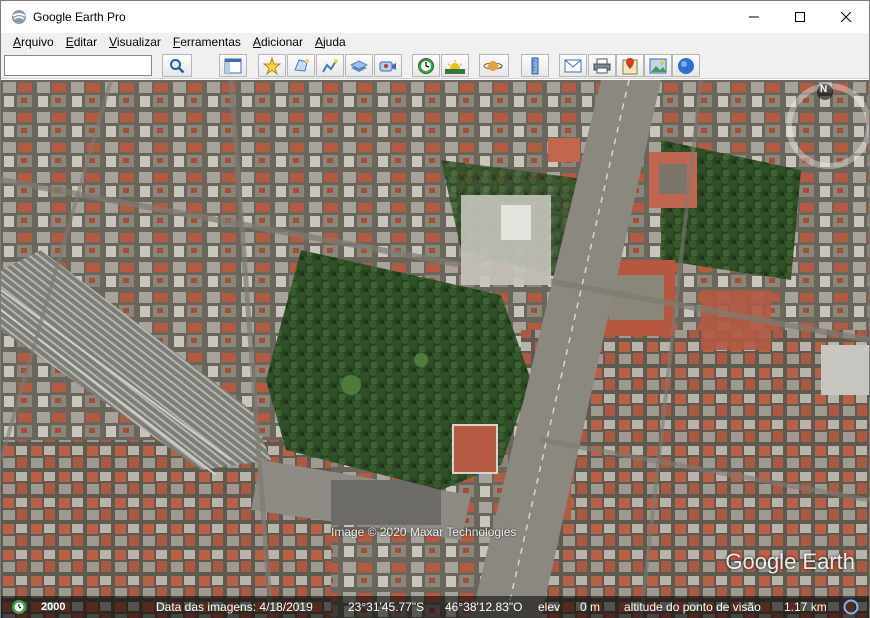 This screenshot has width=870, height=618. Describe the element at coordinates (334, 42) in the screenshot. I see `menu-label: juda` at that location.